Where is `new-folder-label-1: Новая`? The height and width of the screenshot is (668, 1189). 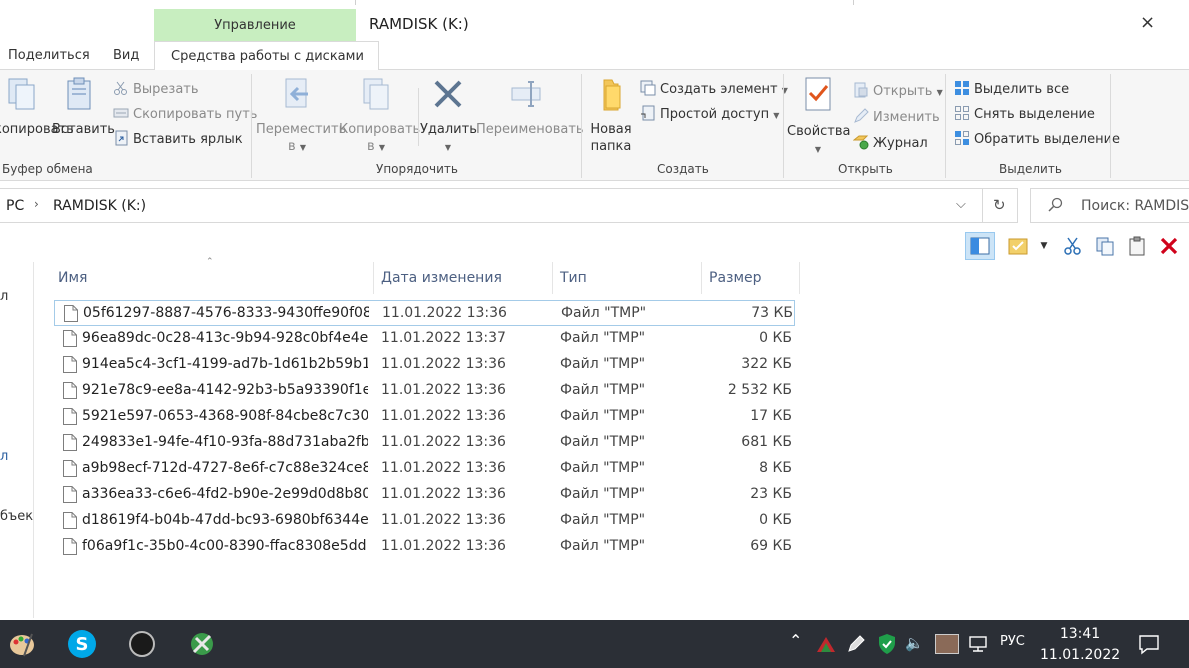 new-folder-label-1: Новая is located at coordinates (611, 129).